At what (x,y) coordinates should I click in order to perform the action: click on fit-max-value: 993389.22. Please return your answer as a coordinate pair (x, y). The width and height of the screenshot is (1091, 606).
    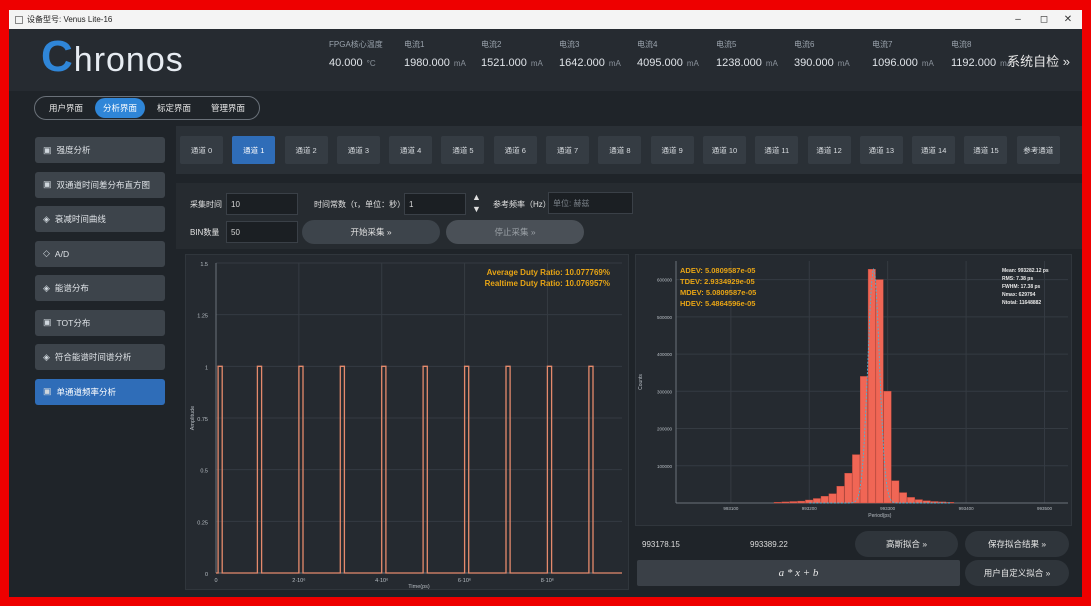
    Looking at the image, I should click on (794, 544).